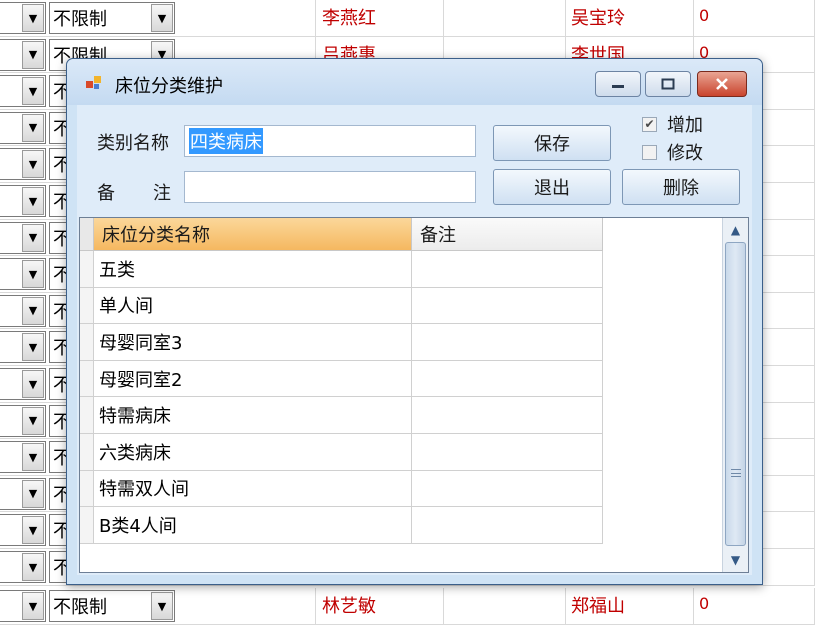  I want to click on add-checkbox: ✔ 增加, so click(672, 124).